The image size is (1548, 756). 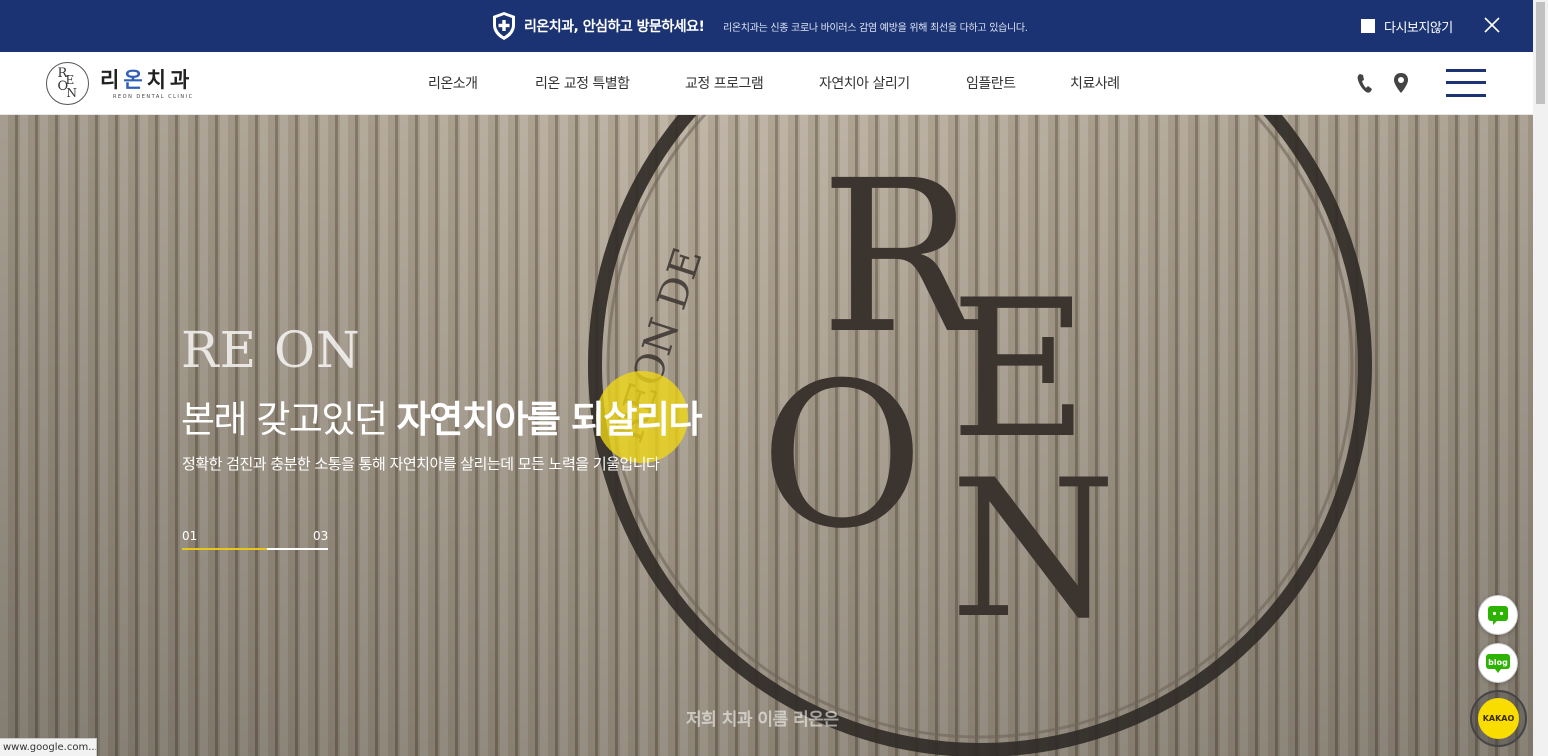 What do you see at coordinates (321, 536) in the screenshot?
I see `slide-total: 03` at bounding box center [321, 536].